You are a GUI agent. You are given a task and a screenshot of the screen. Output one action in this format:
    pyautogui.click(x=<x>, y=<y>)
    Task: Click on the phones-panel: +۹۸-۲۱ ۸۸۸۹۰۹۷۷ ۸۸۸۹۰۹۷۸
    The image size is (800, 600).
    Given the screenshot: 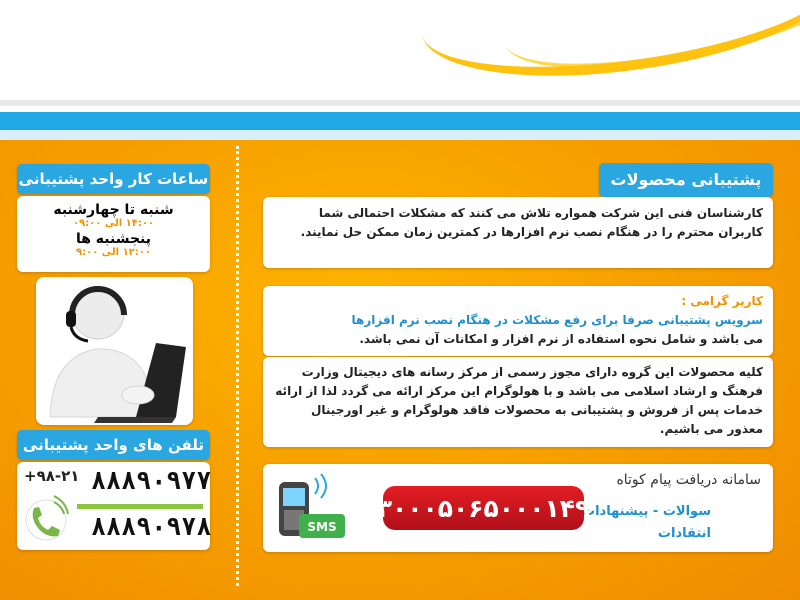 What is the action you would take?
    pyautogui.click(x=113, y=506)
    